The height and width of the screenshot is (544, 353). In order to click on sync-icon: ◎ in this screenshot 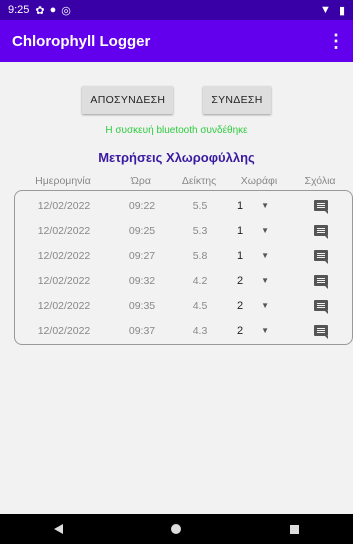, I will do `click(66, 10)`.